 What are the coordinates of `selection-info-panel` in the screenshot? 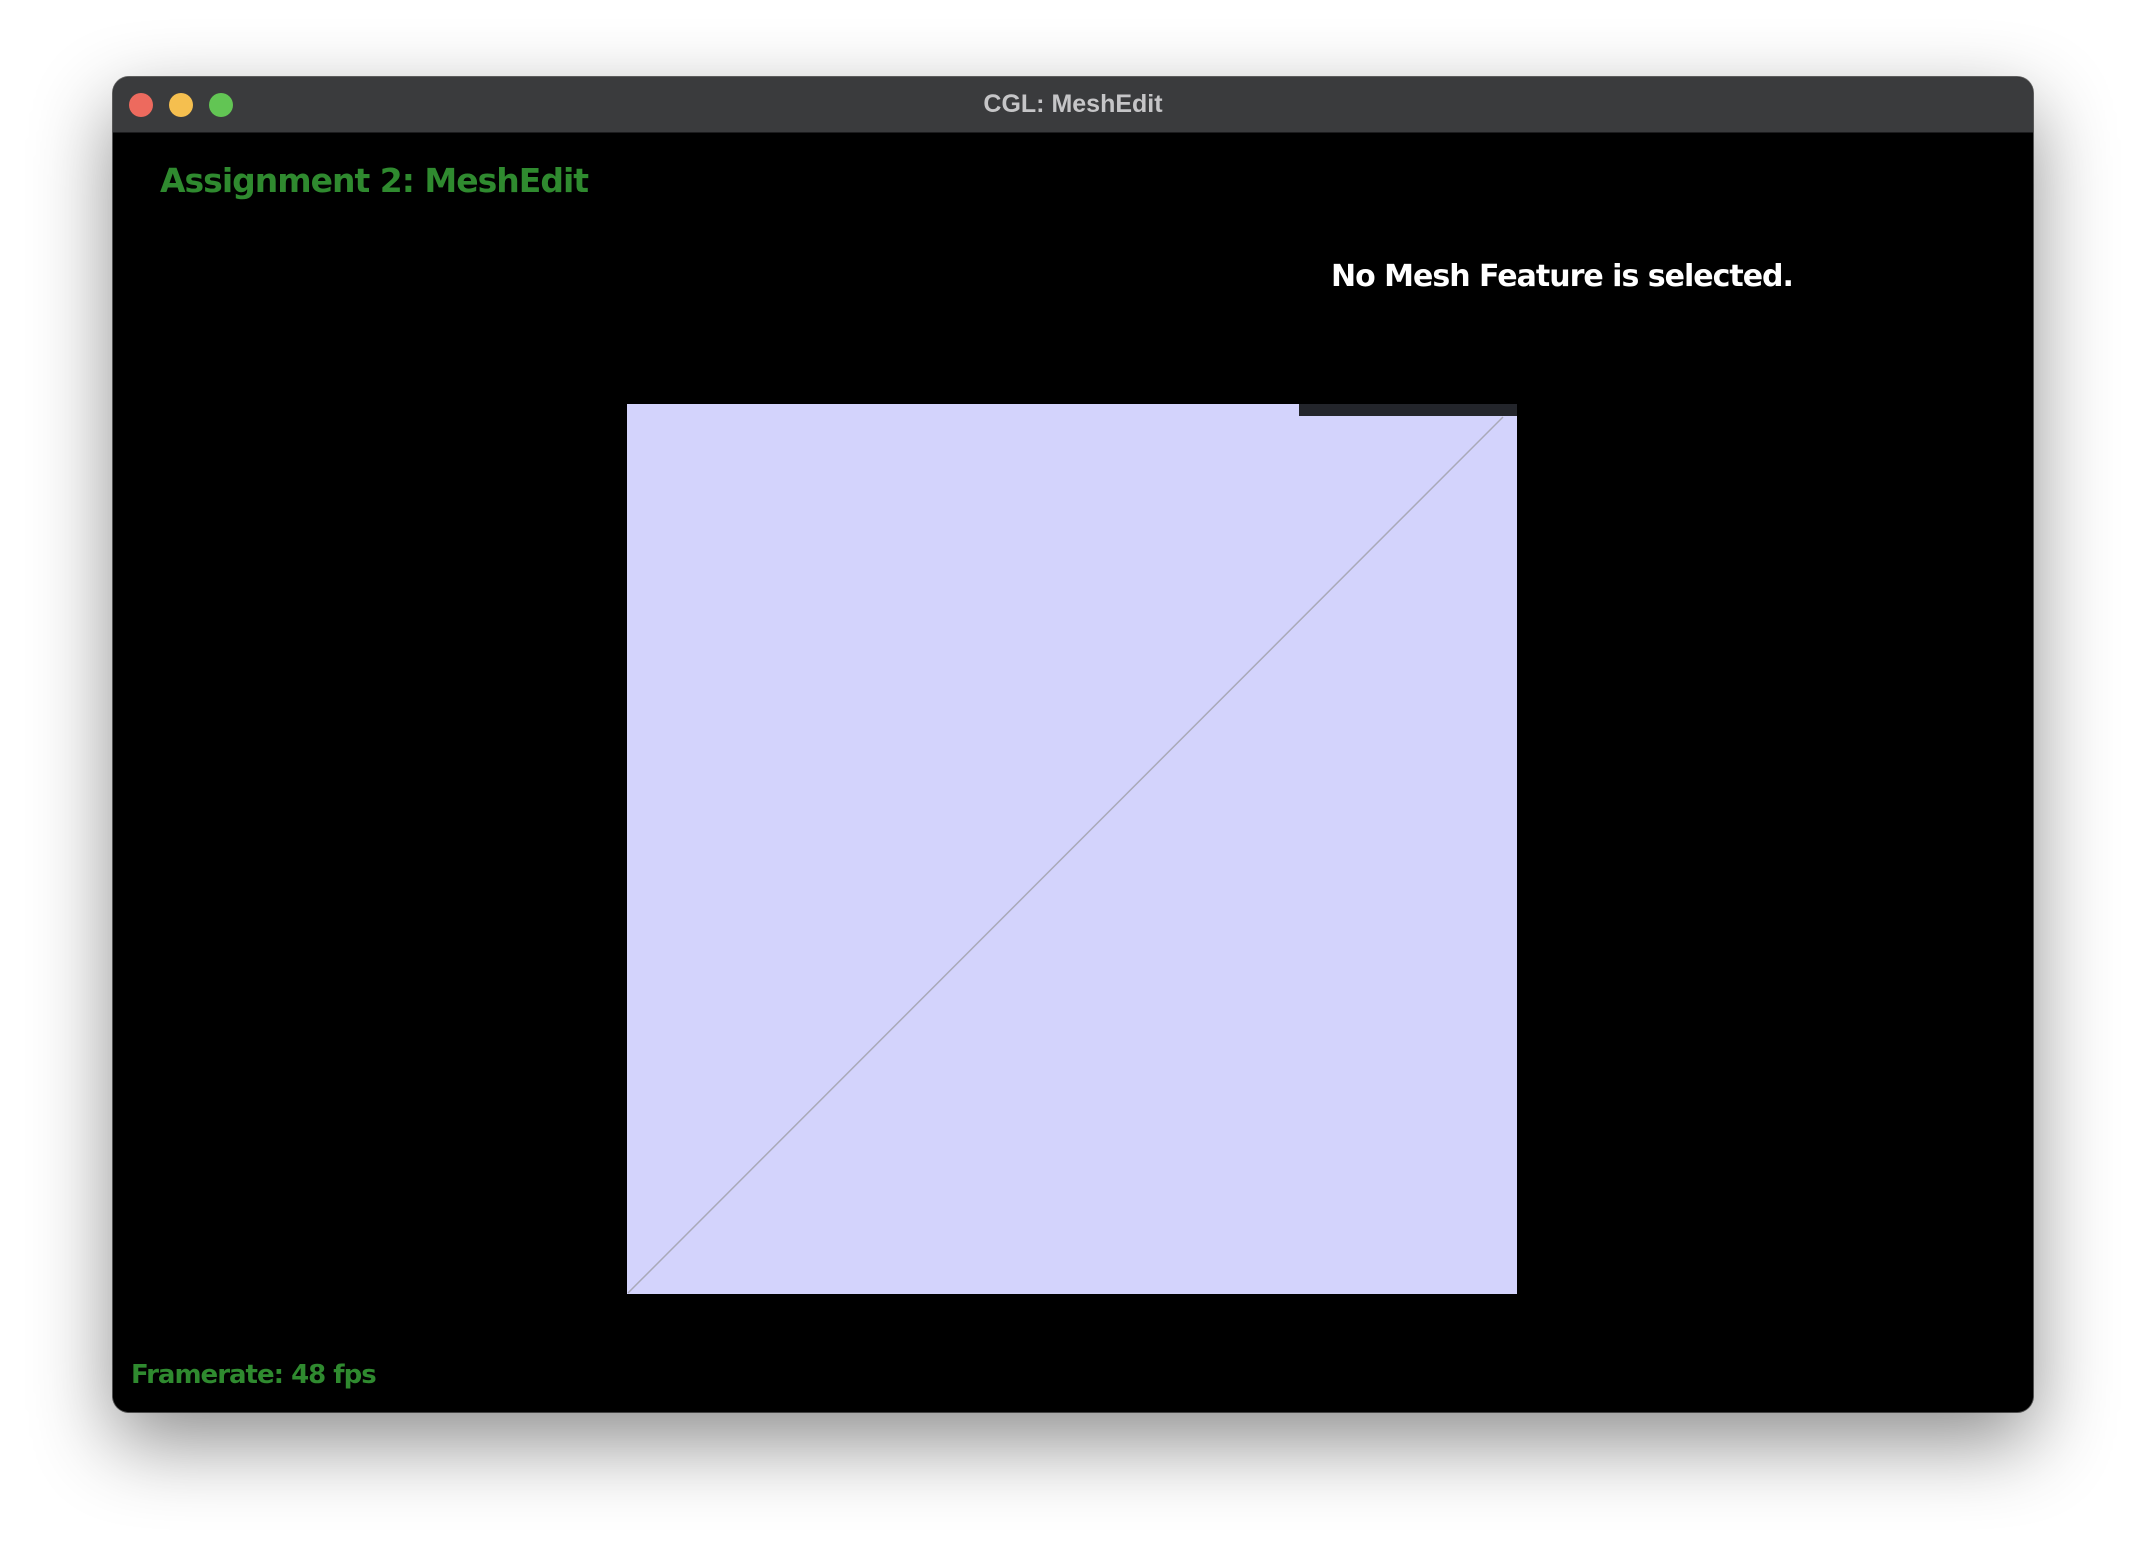 It's located at (1408, 410).